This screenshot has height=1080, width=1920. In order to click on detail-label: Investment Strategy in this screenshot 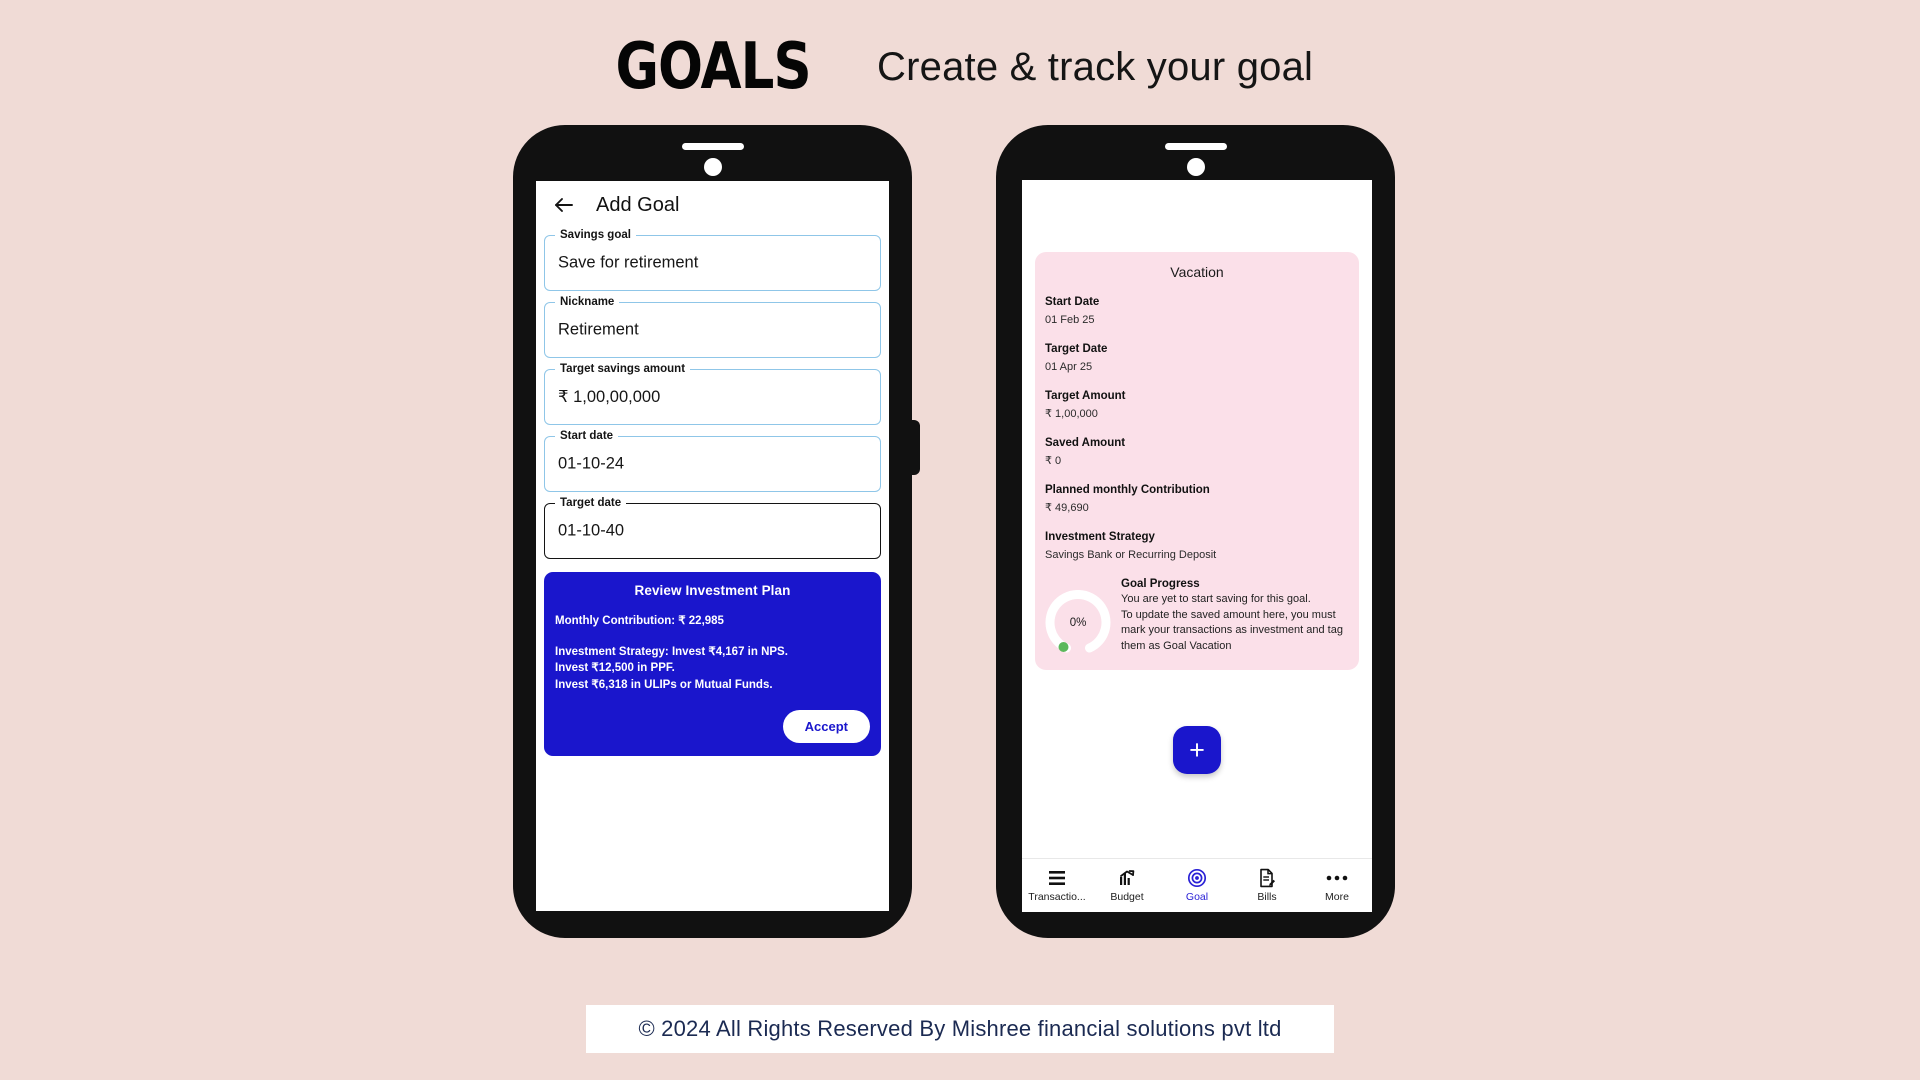, I will do `click(1100, 537)`.